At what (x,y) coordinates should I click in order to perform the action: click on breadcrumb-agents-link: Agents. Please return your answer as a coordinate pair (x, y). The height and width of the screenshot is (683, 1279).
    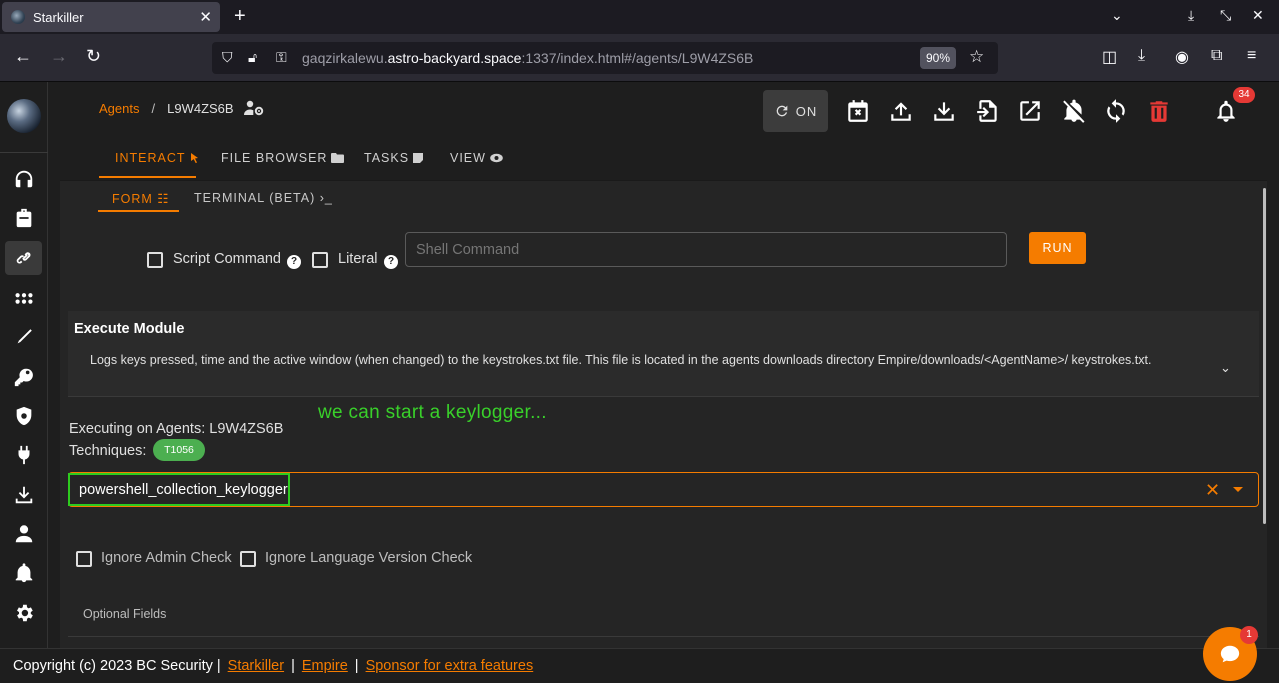
    Looking at the image, I should click on (119, 108).